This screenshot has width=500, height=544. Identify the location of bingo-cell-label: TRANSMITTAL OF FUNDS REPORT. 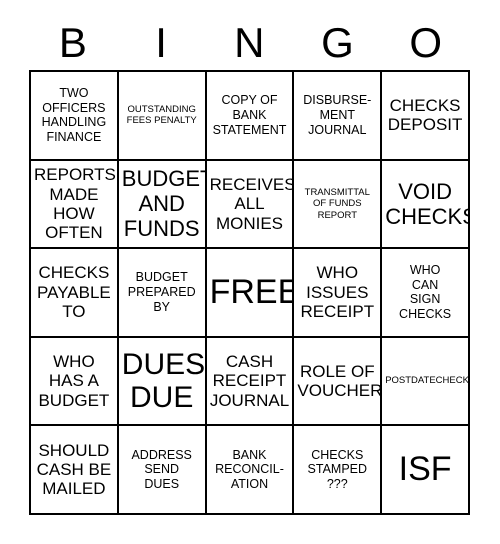
(337, 203).